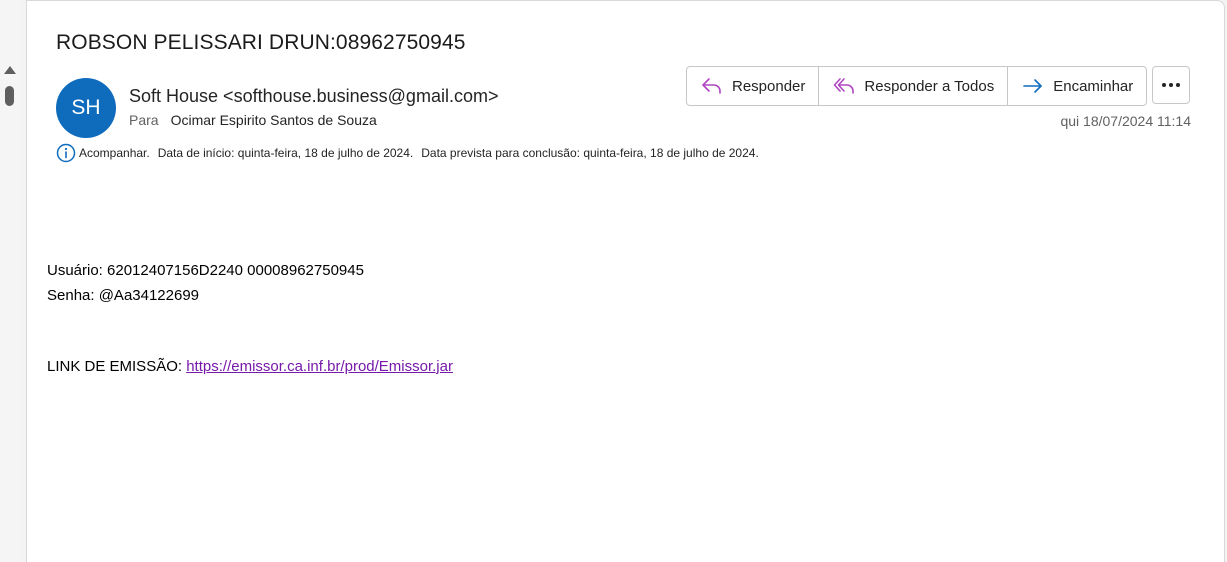 The height and width of the screenshot is (562, 1227). I want to click on reply-all-button: Responder a Todos, so click(912, 86).